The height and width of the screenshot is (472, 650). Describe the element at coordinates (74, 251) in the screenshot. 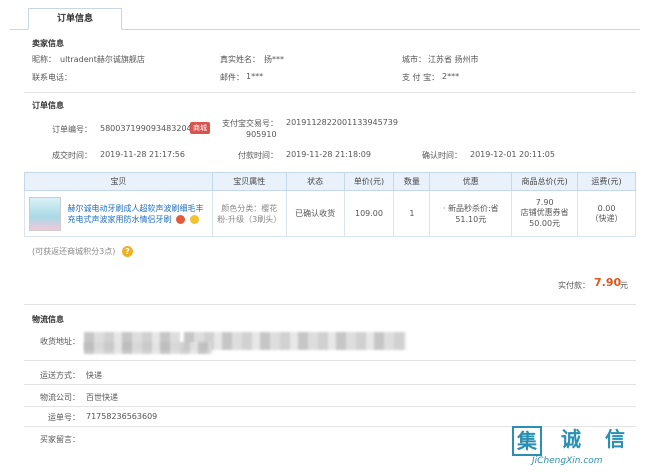

I see `points-note-text: (可获返还商城积分3点)` at that location.